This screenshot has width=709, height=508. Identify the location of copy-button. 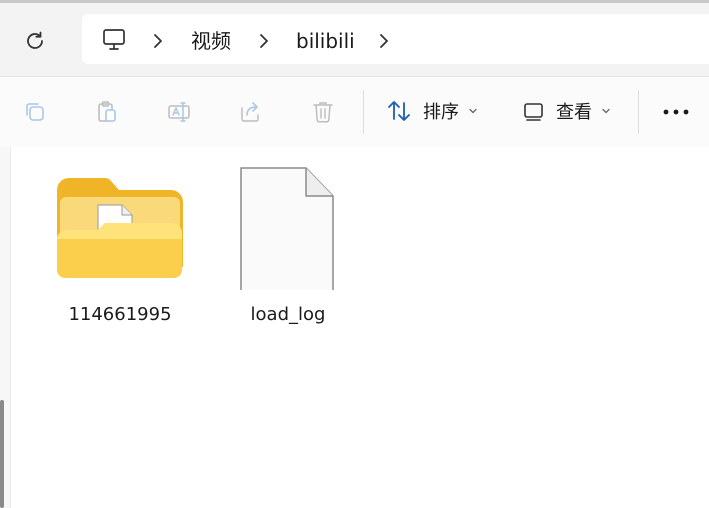
(35, 112).